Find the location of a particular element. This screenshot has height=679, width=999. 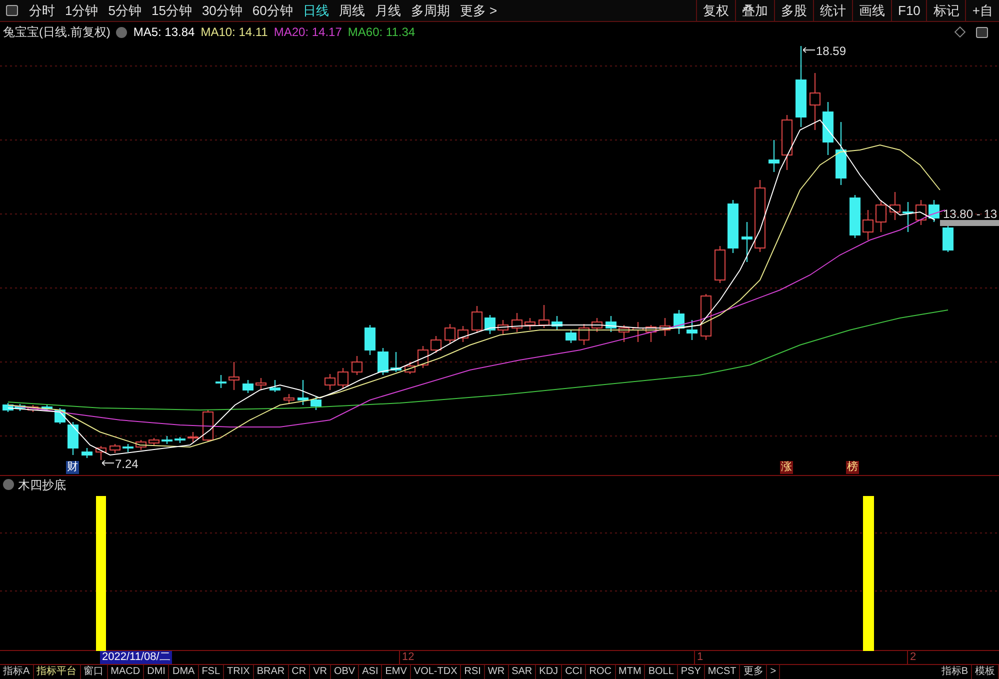

period-tab: 1分钟 is located at coordinates (82, 10).